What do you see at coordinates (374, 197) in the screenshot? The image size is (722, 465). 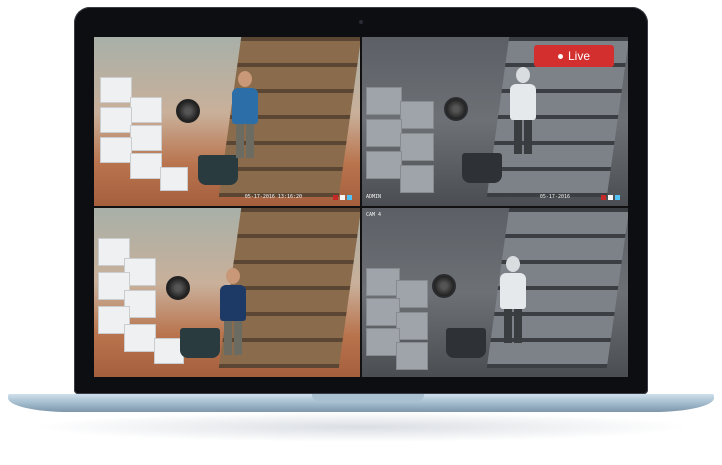 I see `channel-label: ADMIN` at bounding box center [374, 197].